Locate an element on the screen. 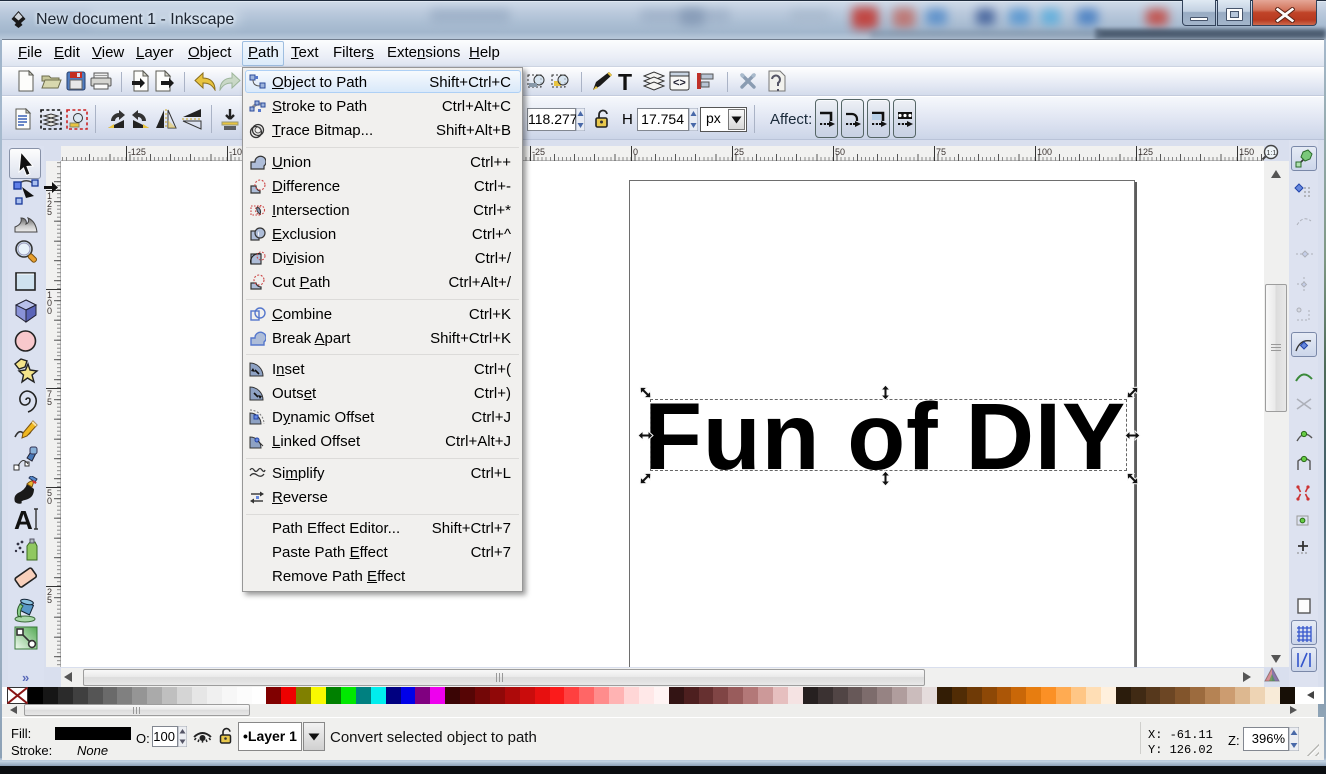 The height and width of the screenshot is (774, 1326). svg-text: 1:1 is located at coordinates (1272, 153).